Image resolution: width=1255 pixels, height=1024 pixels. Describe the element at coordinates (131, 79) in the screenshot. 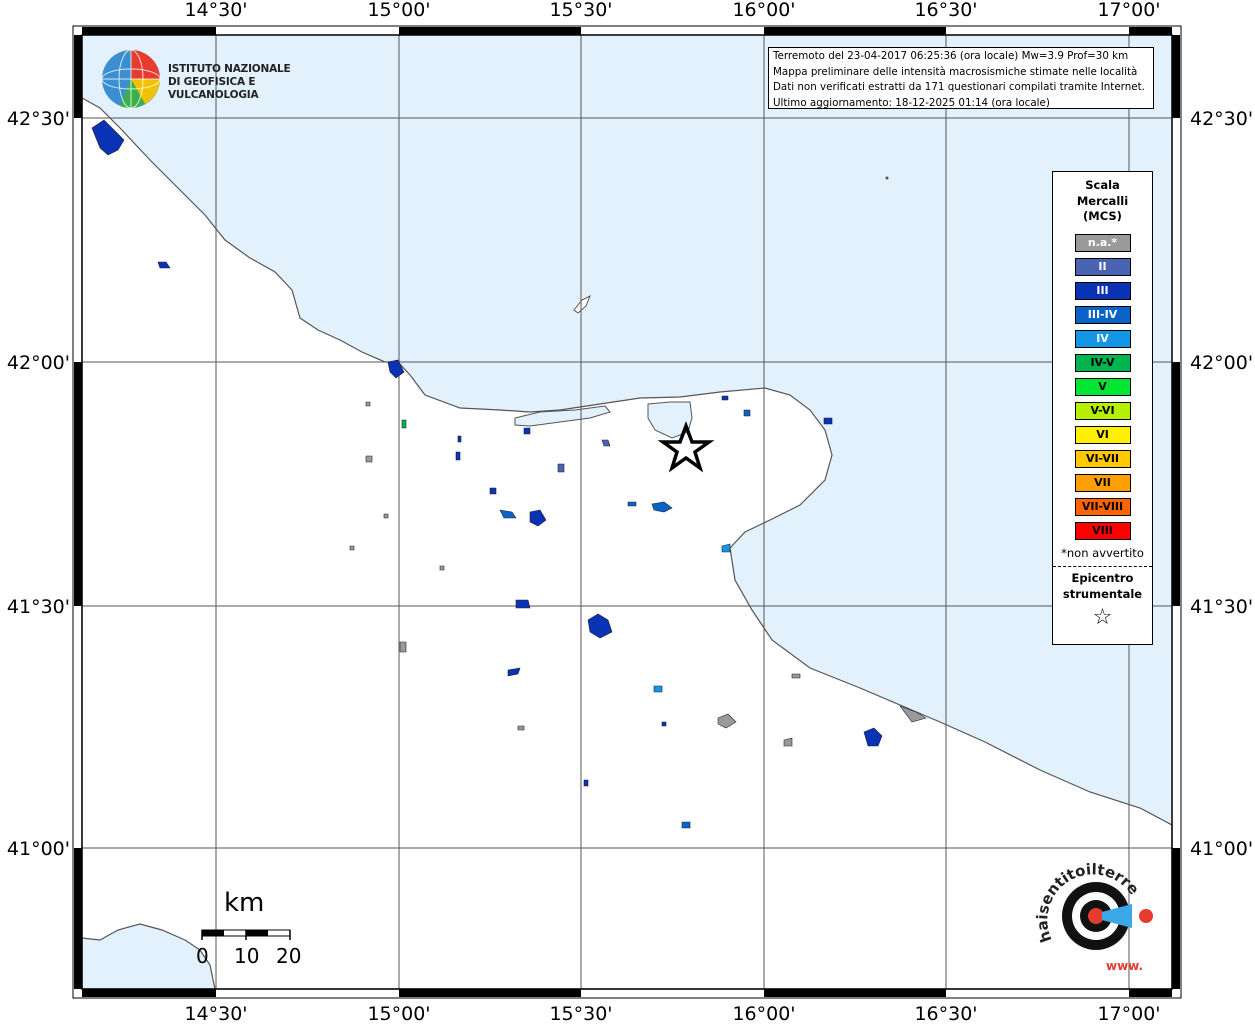

I see `ingv-globe-icon` at that location.